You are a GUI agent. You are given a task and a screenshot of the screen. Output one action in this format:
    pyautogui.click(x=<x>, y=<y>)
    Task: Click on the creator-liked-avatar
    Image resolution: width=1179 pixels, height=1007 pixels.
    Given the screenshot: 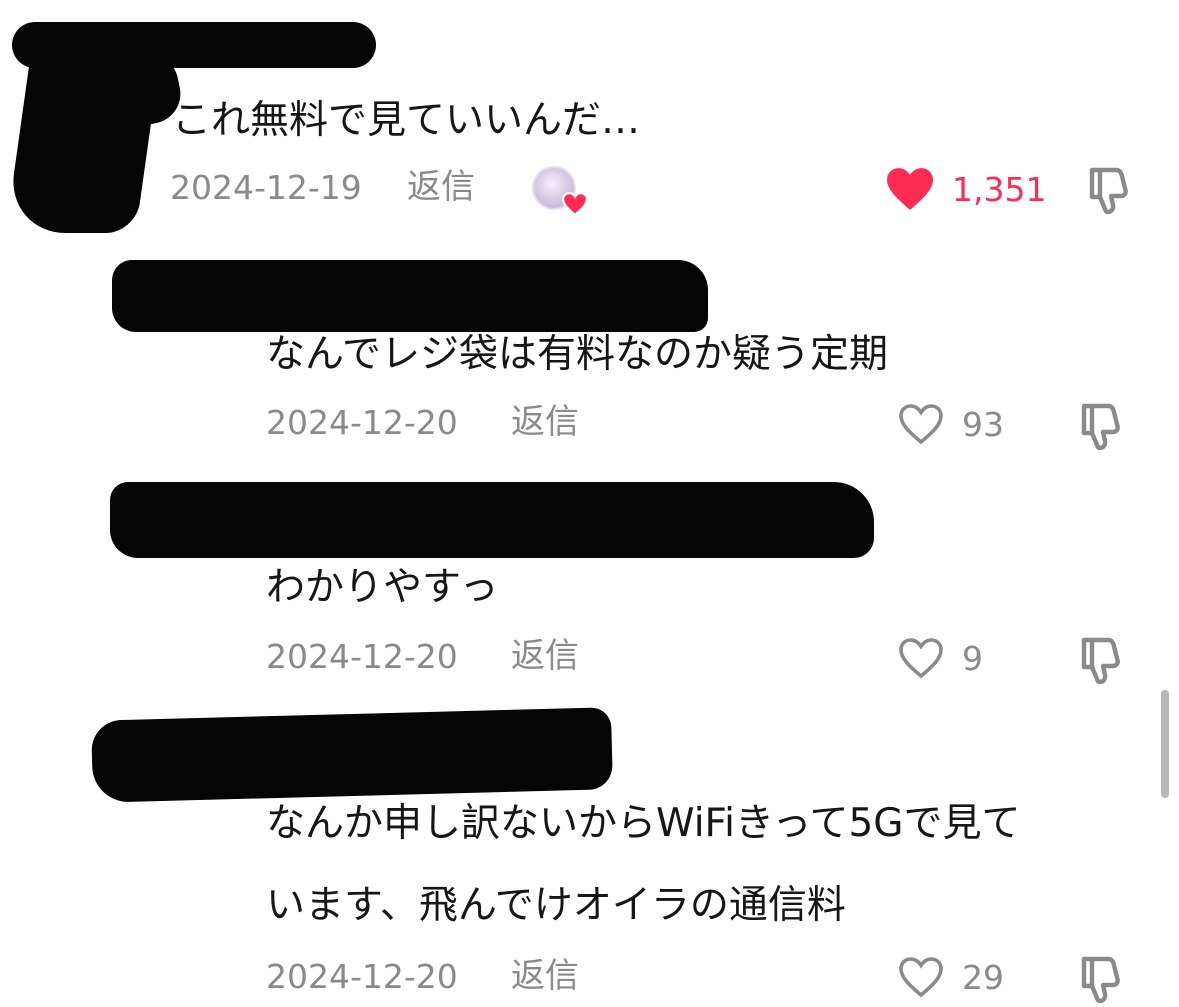 What is the action you would take?
    pyautogui.click(x=560, y=191)
    